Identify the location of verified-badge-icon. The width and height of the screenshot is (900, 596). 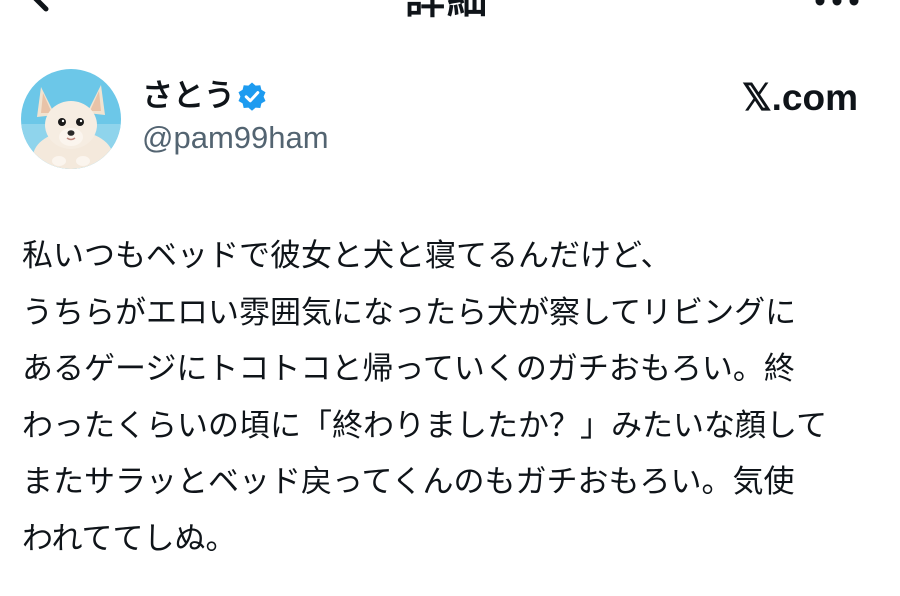
(252, 96).